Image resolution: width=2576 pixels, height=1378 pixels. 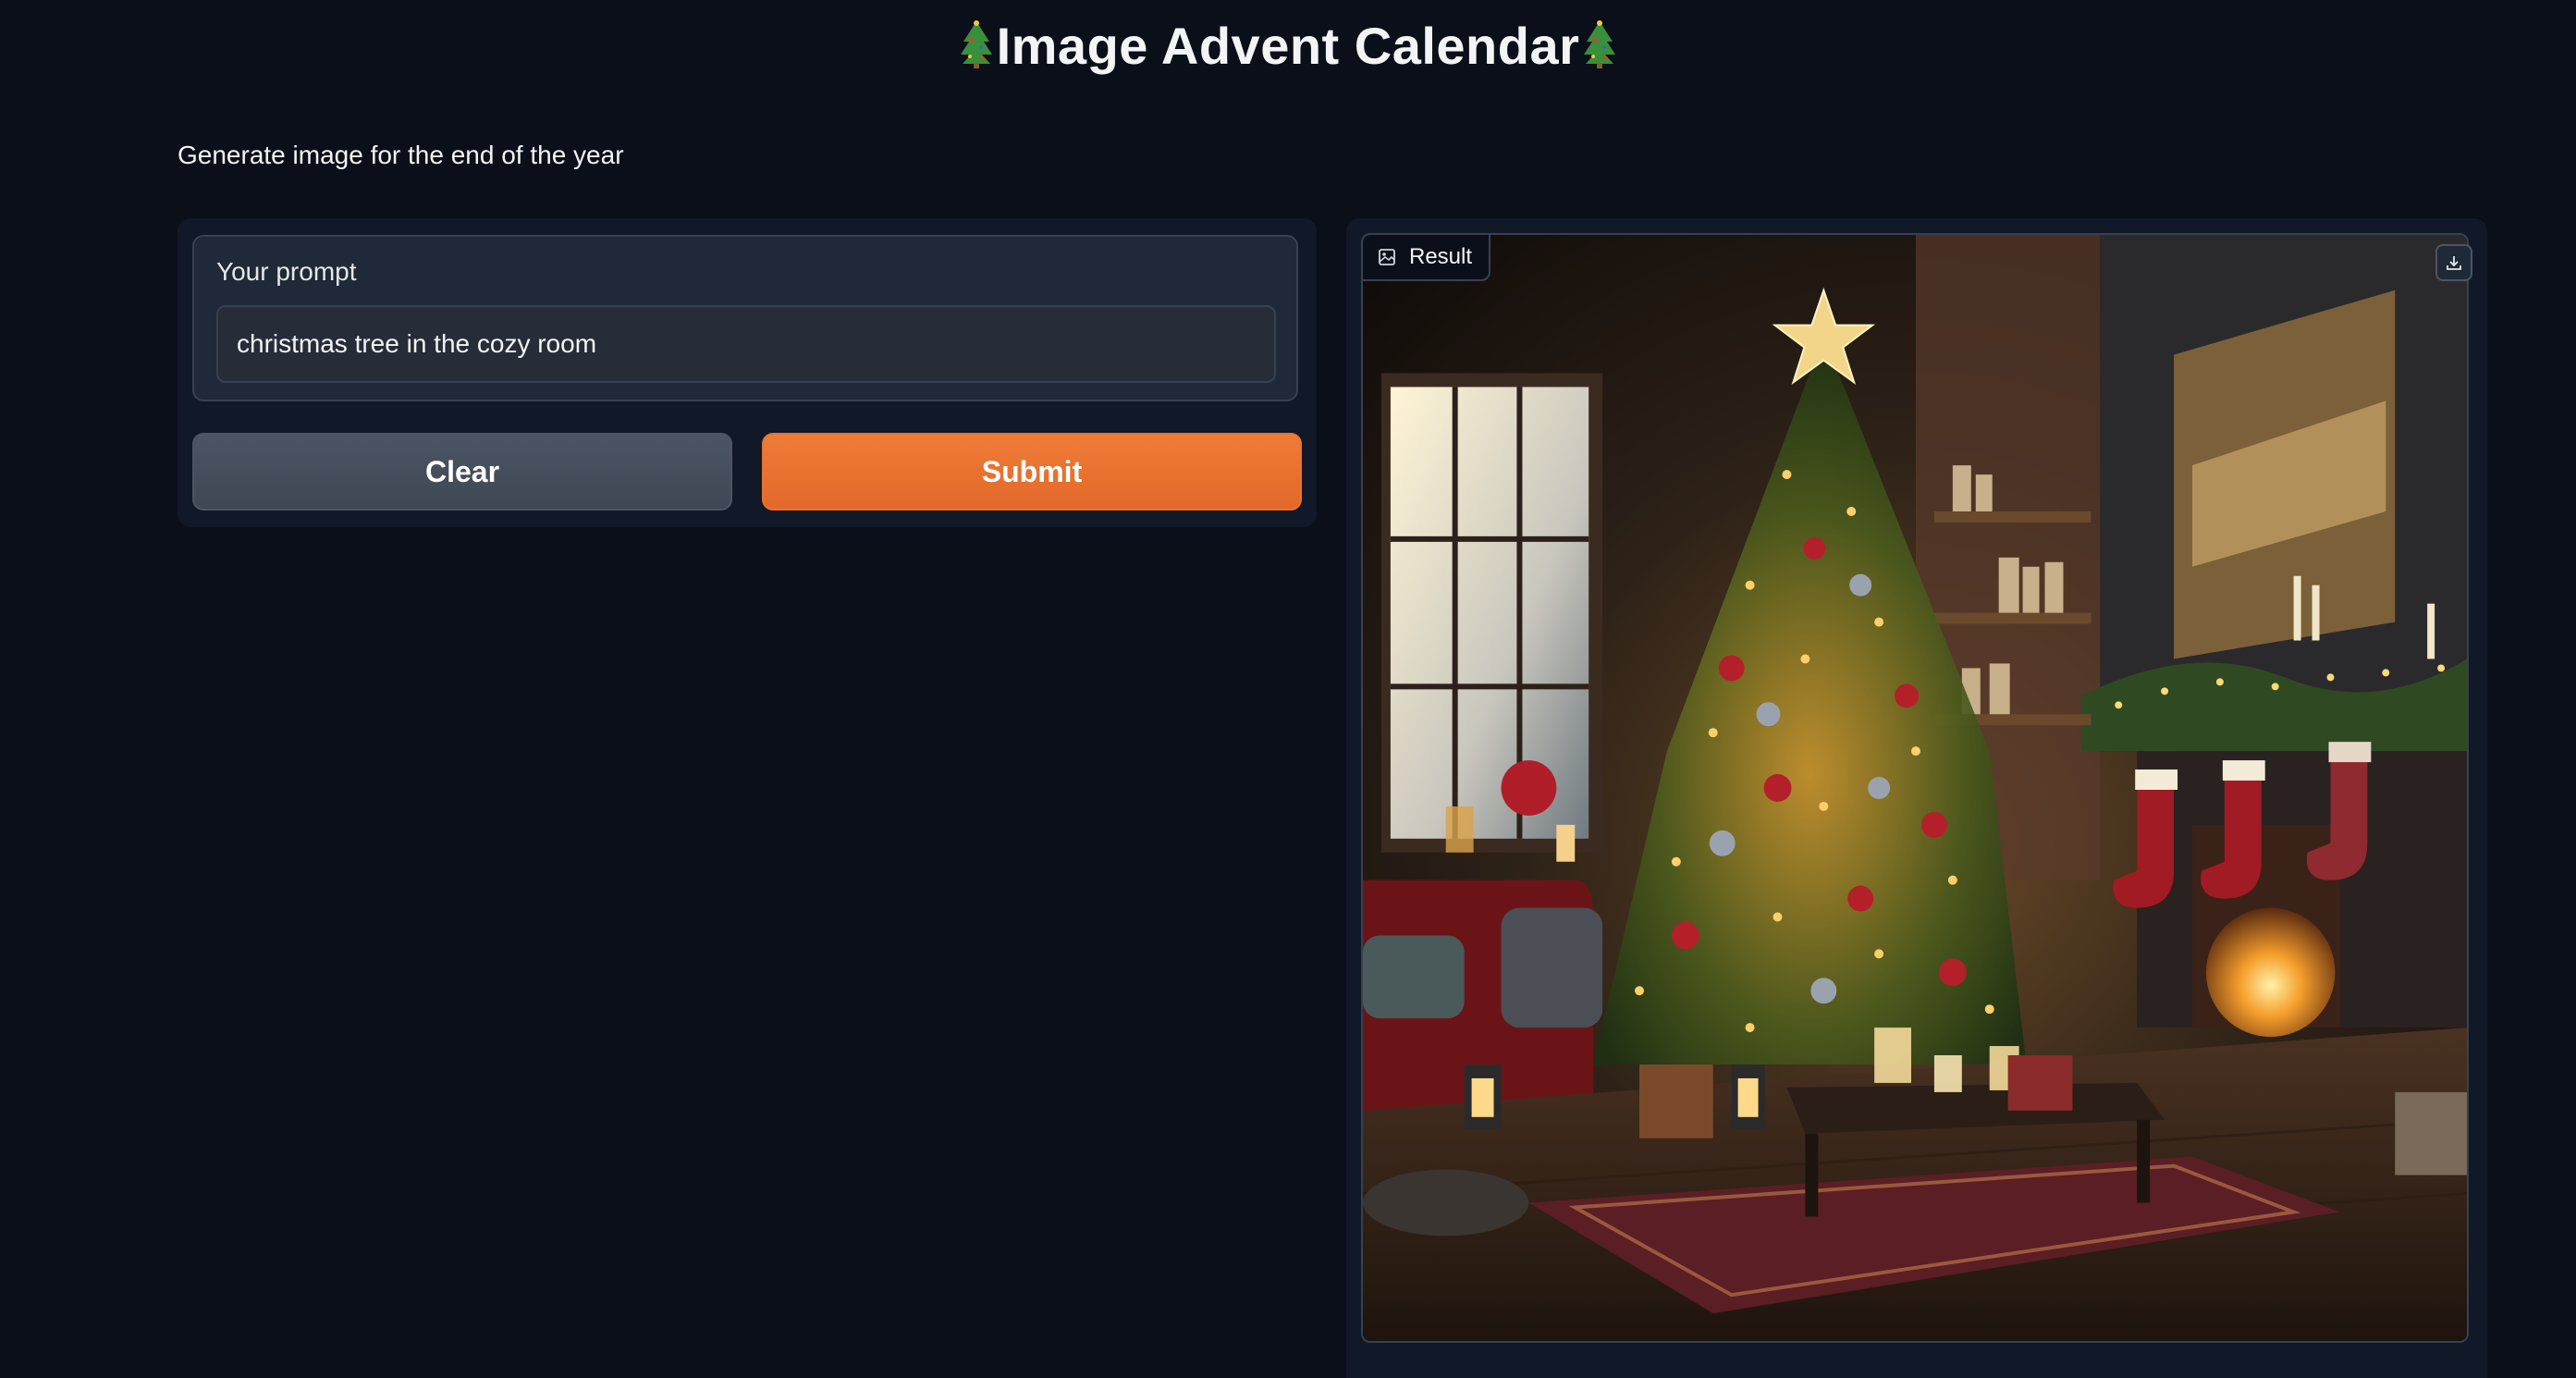 I want to click on page-title: Image Advent Calendar, so click(x=1288, y=46).